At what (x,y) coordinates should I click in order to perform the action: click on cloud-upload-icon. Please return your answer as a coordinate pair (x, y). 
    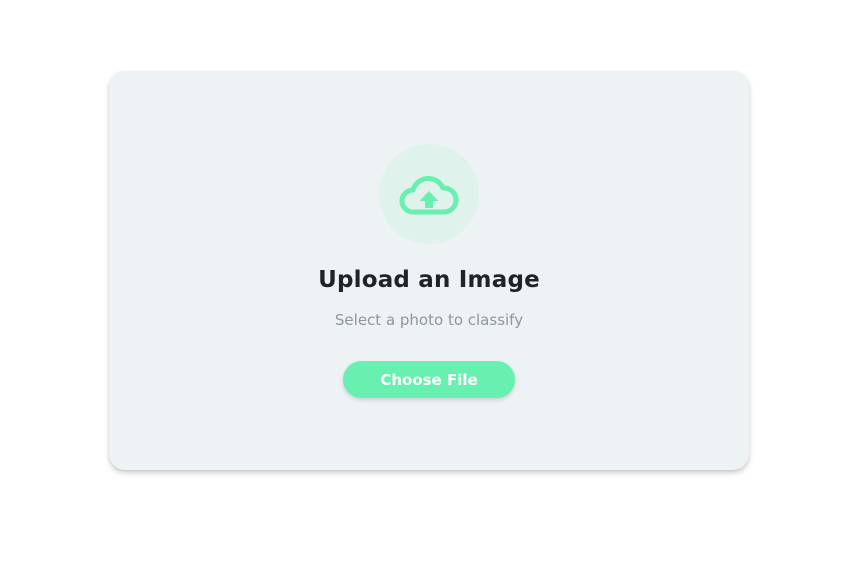
    Looking at the image, I should click on (429, 194).